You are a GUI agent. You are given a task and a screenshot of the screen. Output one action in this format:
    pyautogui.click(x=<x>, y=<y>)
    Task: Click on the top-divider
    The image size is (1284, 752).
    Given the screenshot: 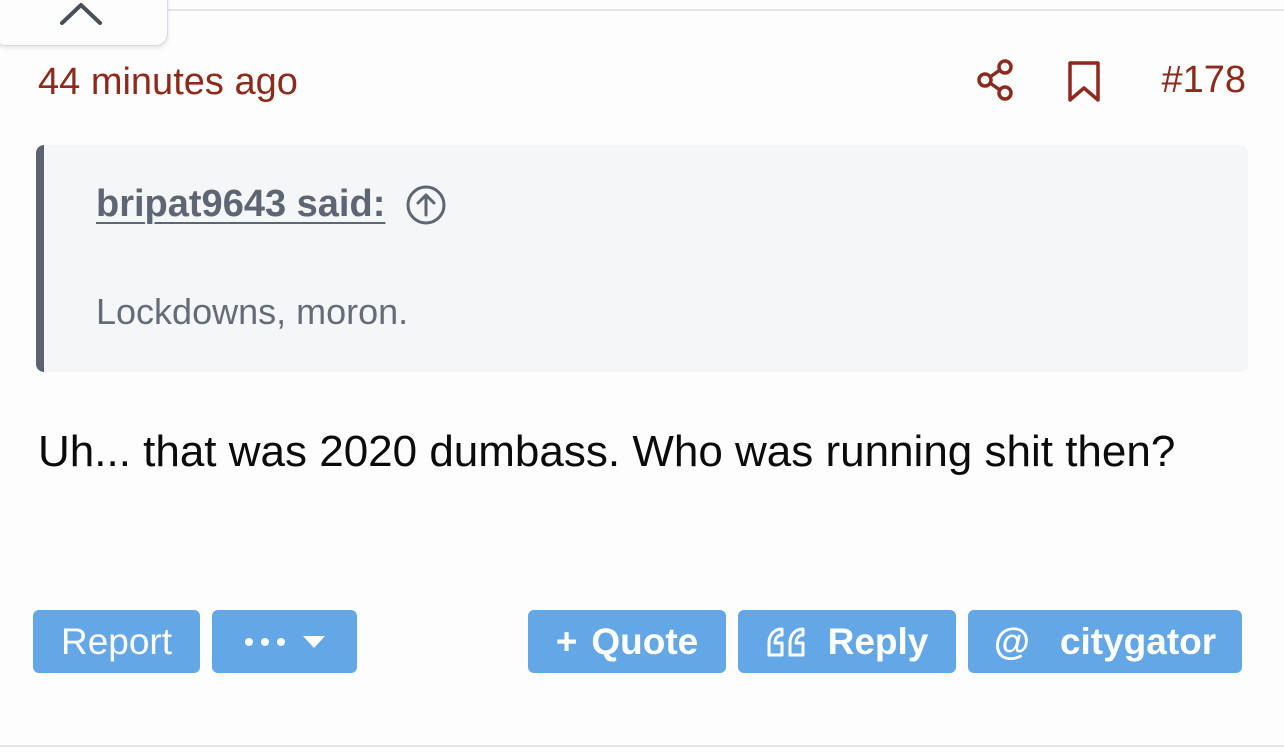 What is the action you would take?
    pyautogui.click(x=726, y=10)
    